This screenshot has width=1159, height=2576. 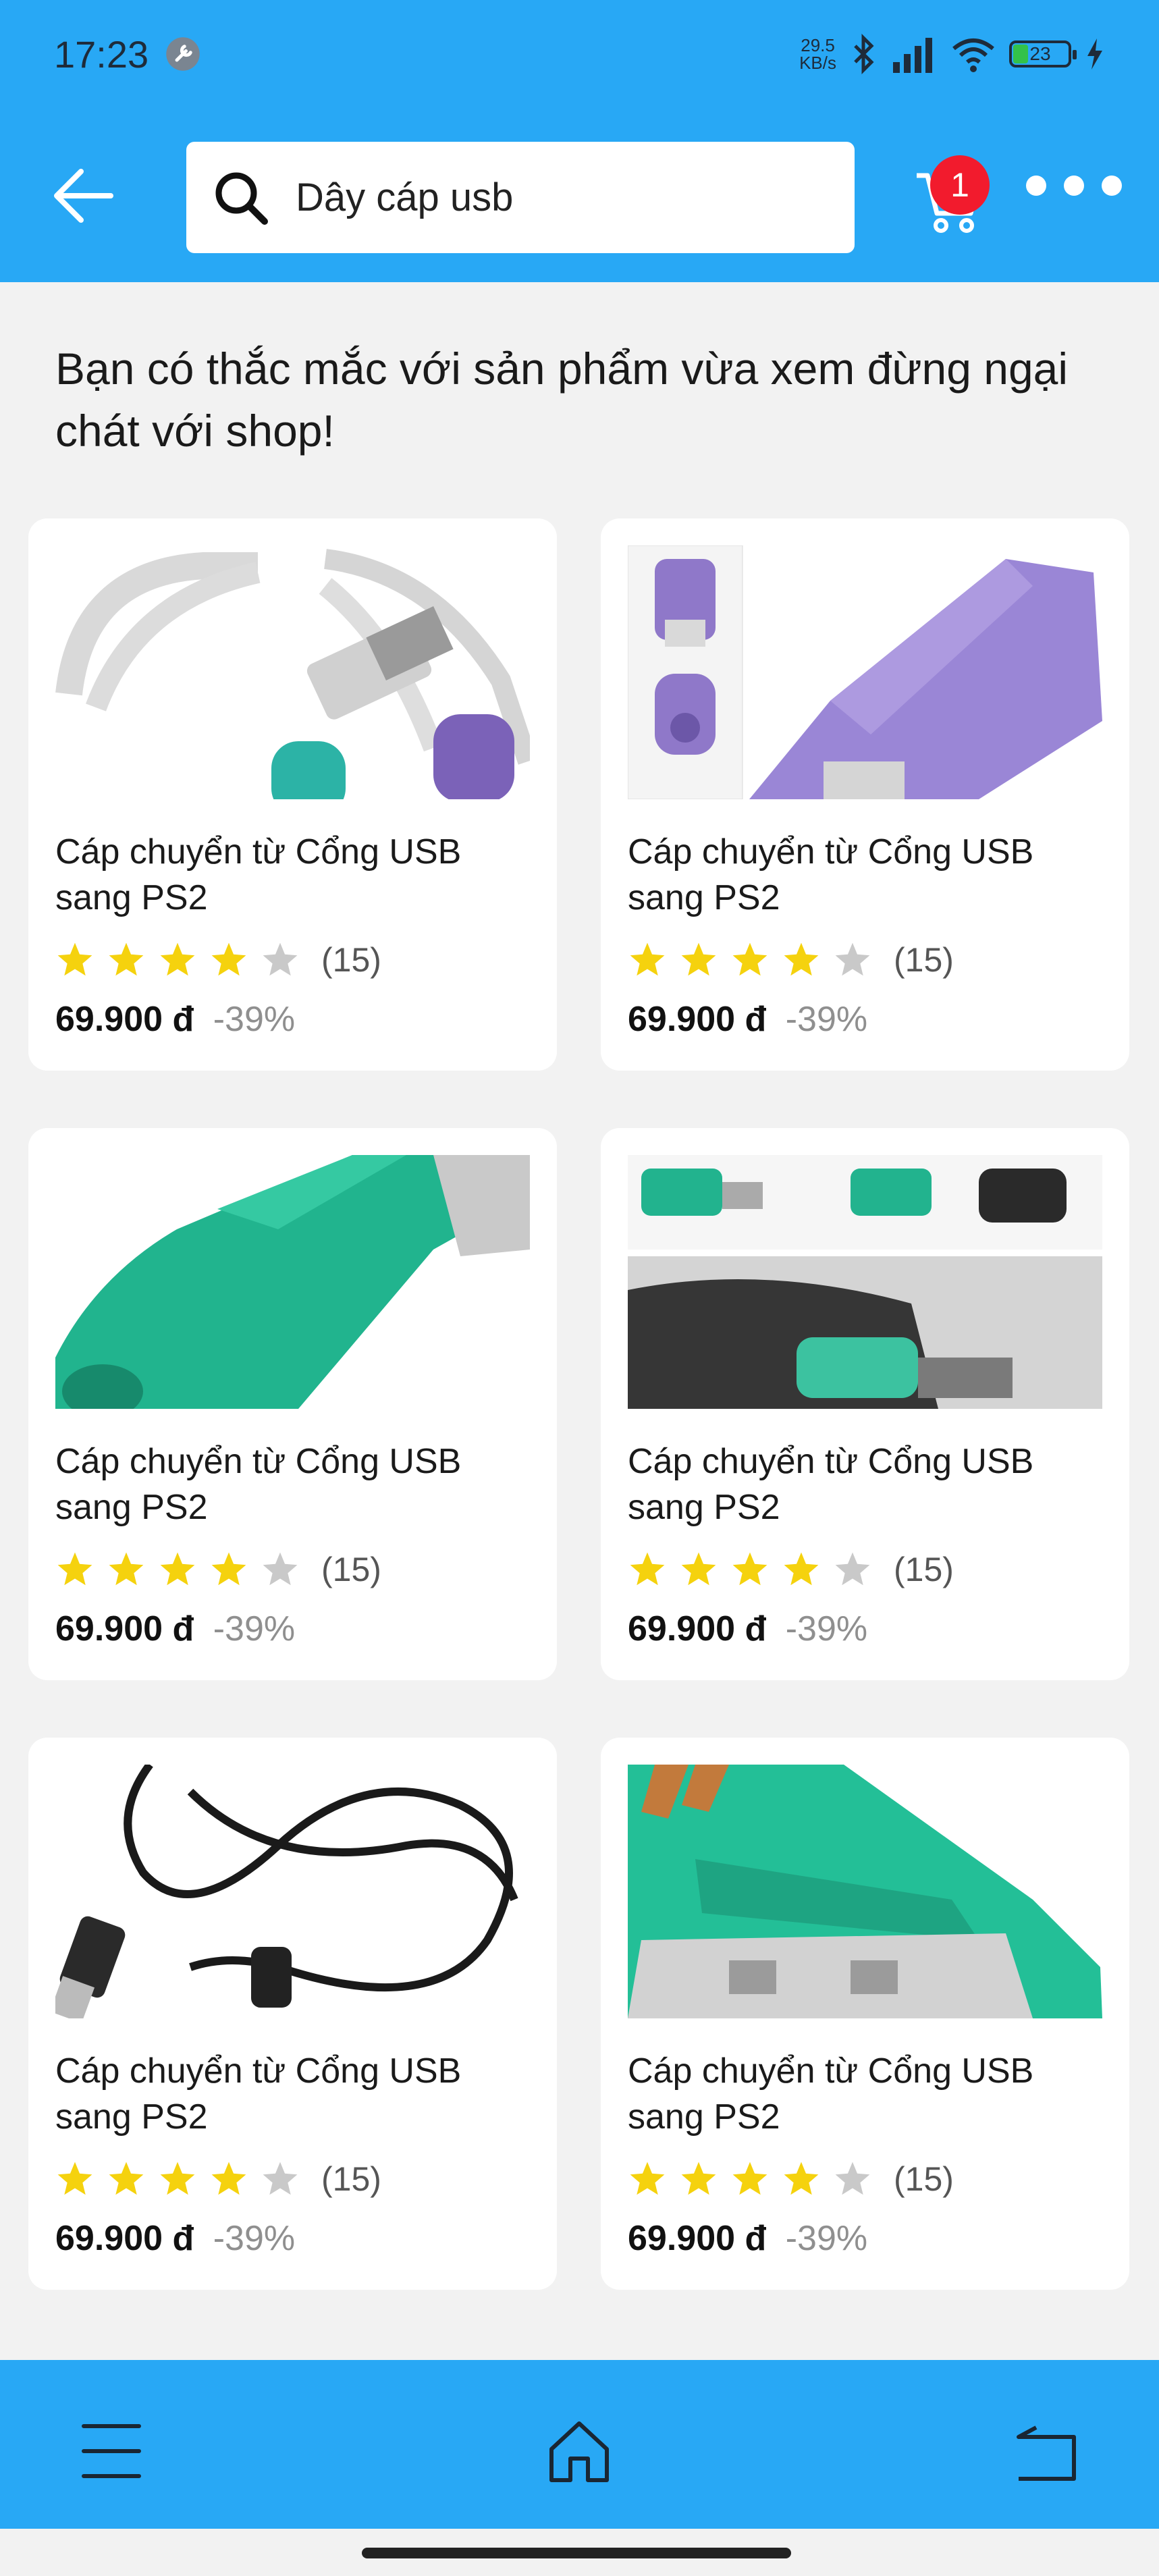 I want to click on signal-icon, so click(x=913, y=55).